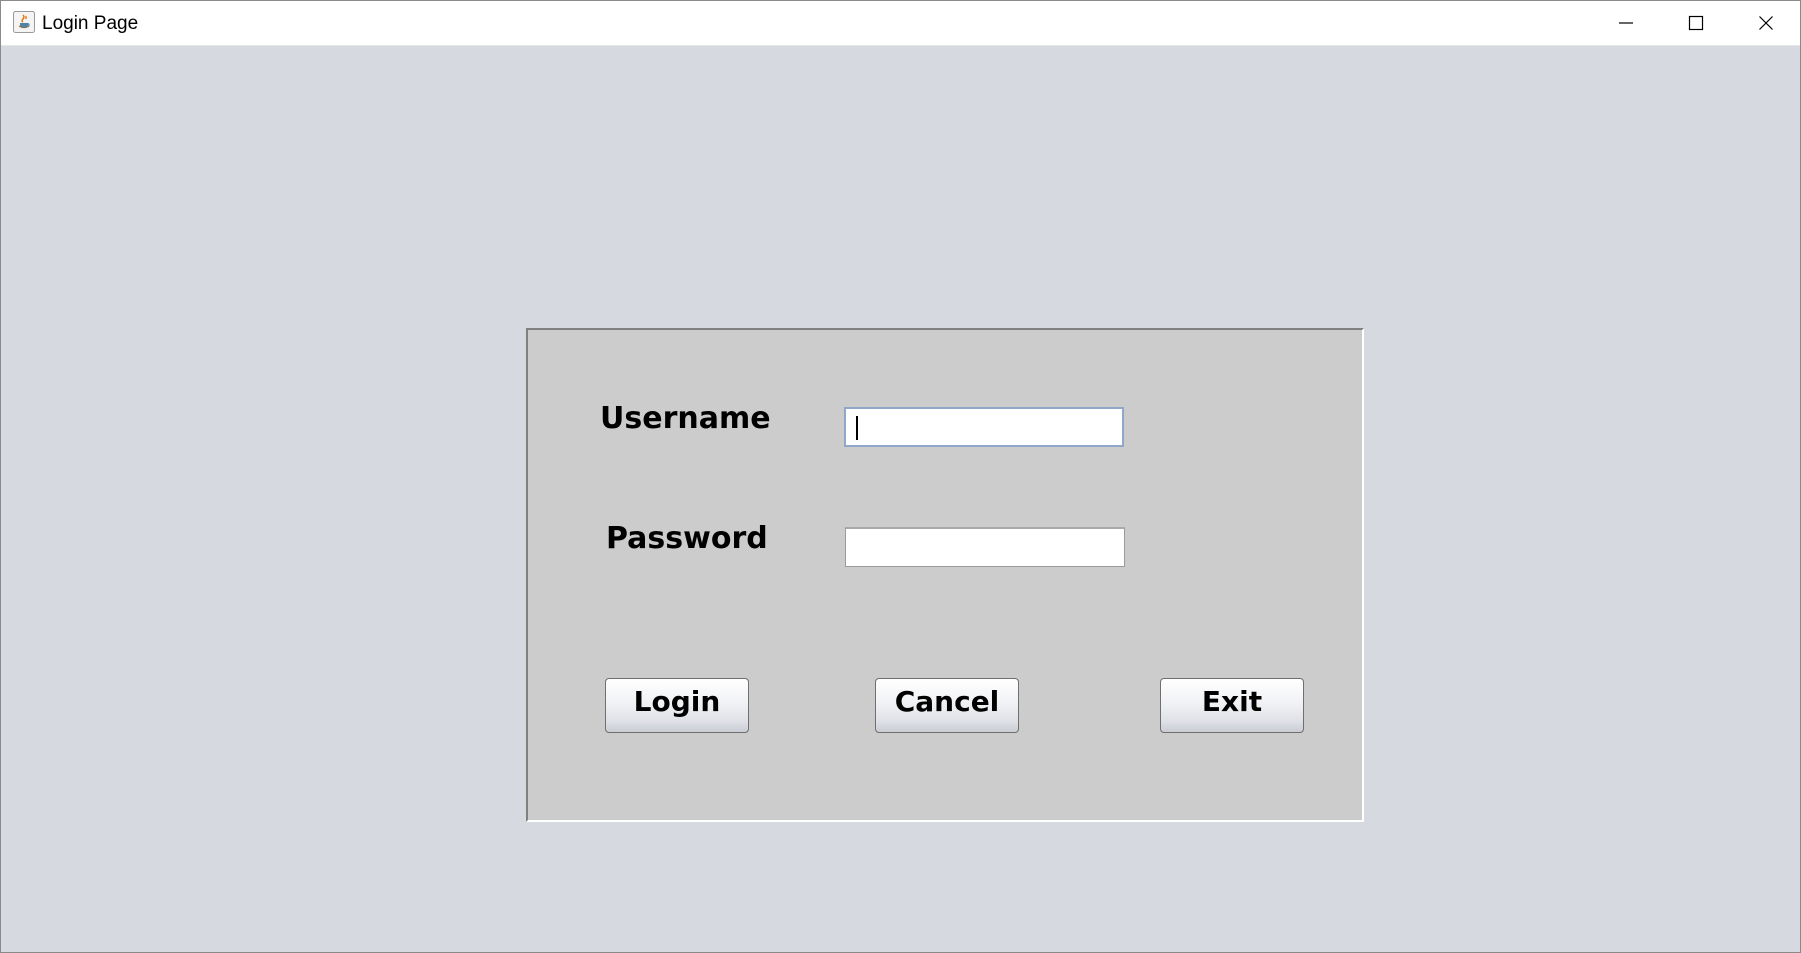 This screenshot has height=953, width=1801. I want to click on username-input, so click(984, 427).